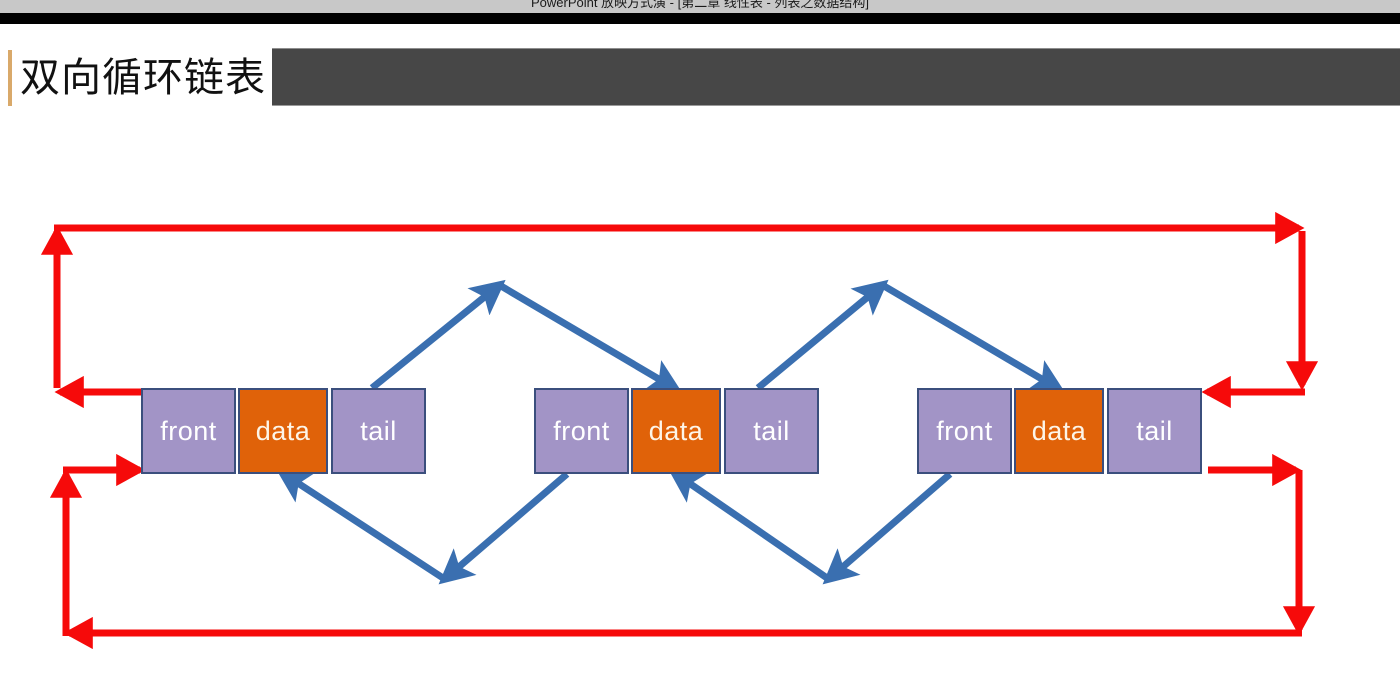  I want to click on node-2-front-cell: front, so click(581, 431).